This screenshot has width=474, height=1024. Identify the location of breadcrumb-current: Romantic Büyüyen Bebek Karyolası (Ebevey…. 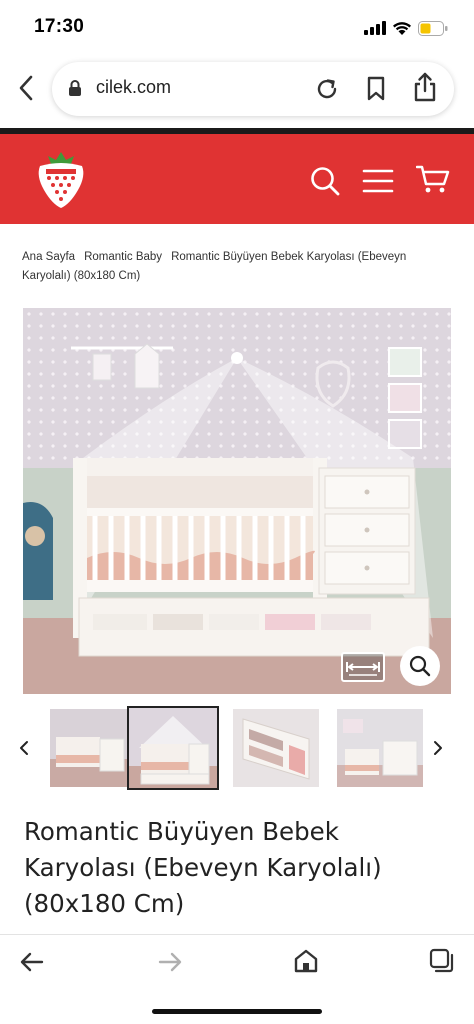
(214, 266).